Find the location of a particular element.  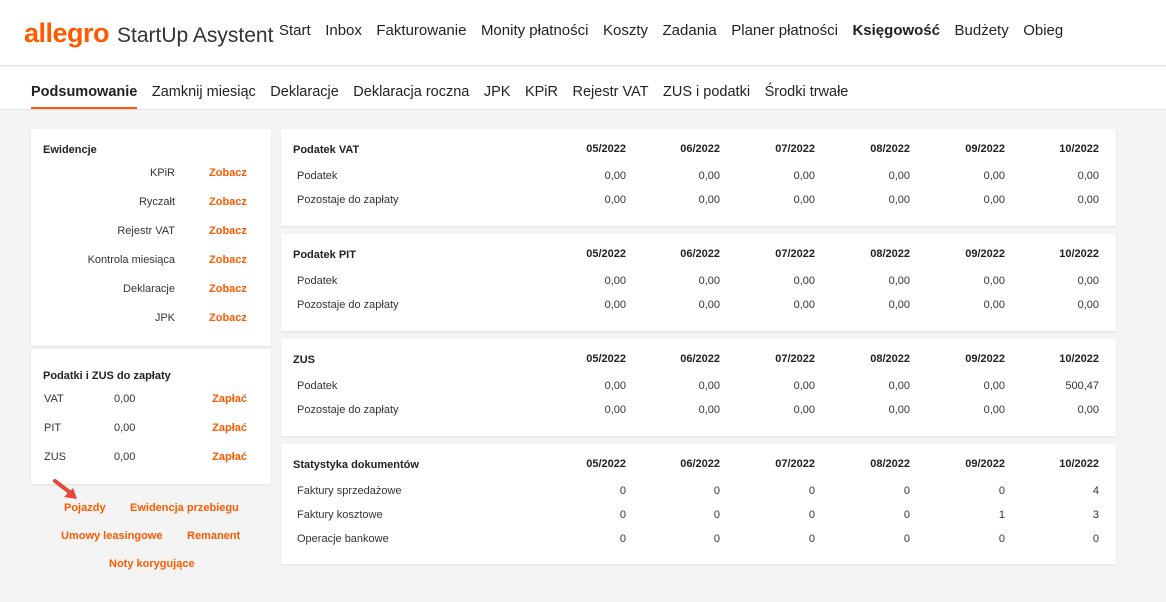

ewidencje-row: Kontrola miesiąca Zobacz is located at coordinates (151, 261).